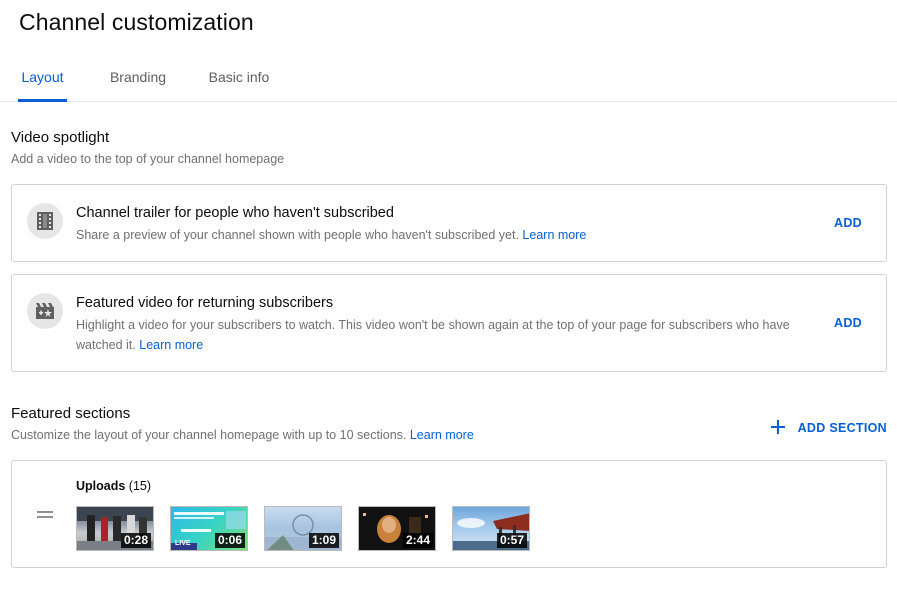 The height and width of the screenshot is (596, 897). What do you see at coordinates (239, 79) in the screenshot?
I see `tab-basic-info: Basic info` at bounding box center [239, 79].